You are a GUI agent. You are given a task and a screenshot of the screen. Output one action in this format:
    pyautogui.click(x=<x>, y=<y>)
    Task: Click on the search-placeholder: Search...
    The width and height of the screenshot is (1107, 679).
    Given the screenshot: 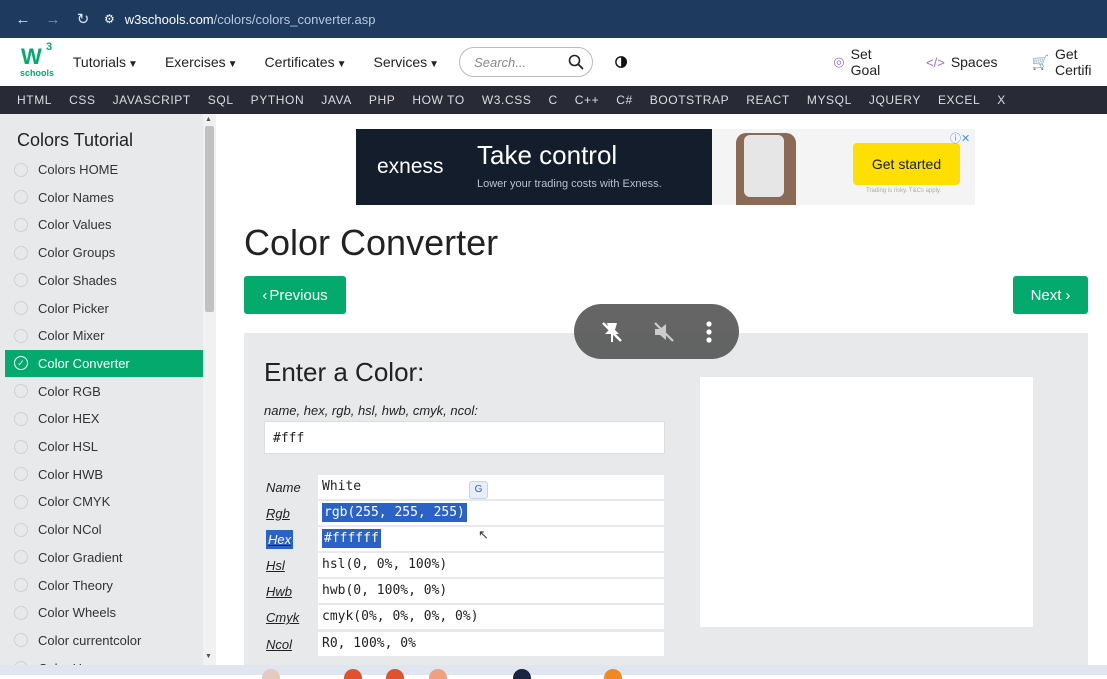 What is the action you would take?
    pyautogui.click(x=500, y=62)
    